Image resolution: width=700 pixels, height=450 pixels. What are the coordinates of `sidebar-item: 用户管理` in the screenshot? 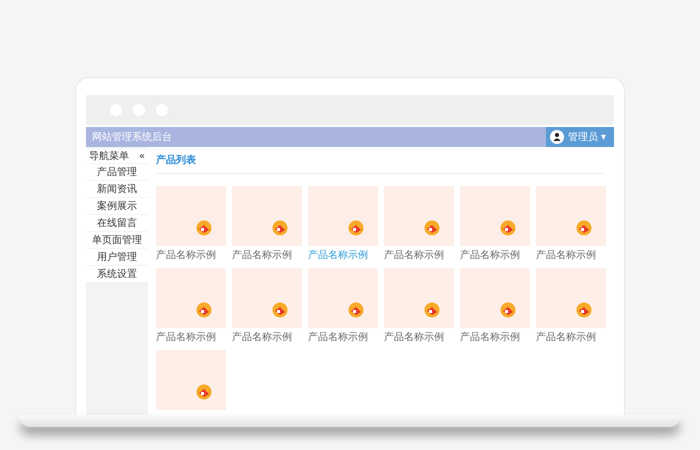 It's located at (117, 257).